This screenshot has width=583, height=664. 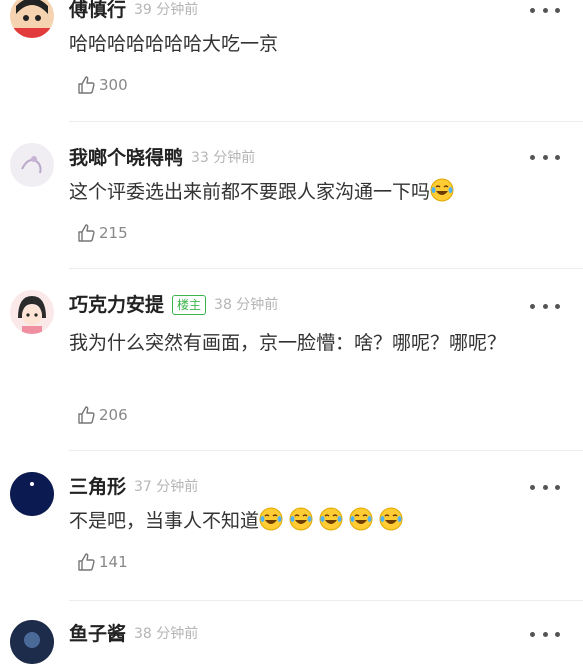 I want to click on comment-text: 哈哈哈哈哈哈哈大吃一京, so click(x=174, y=44).